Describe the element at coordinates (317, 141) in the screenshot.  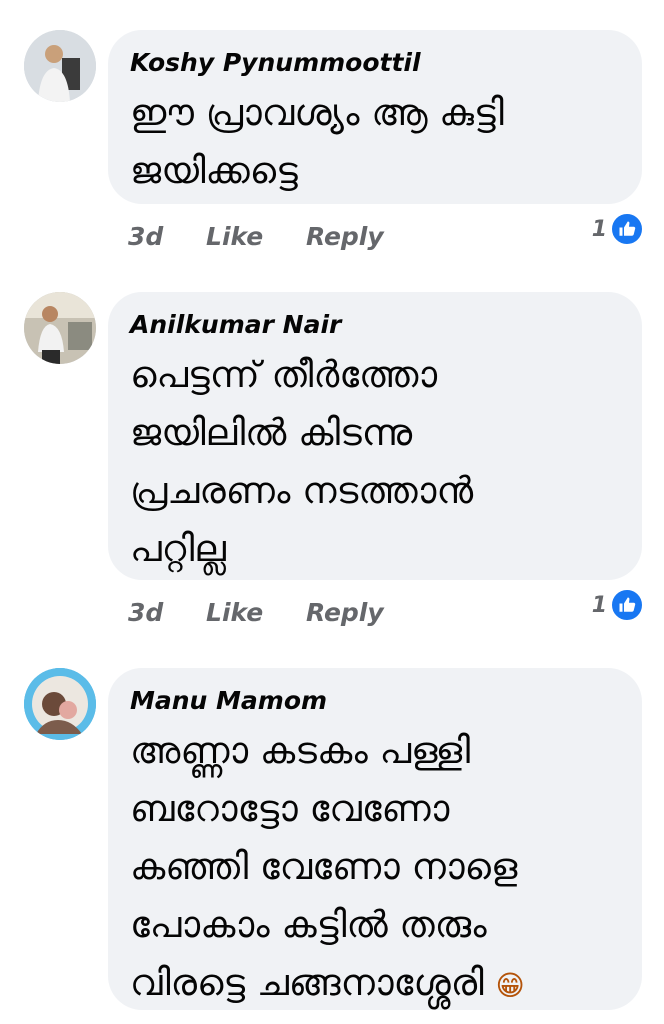
I see `comment-text: ഈ പ്രാവശ്യം ആ കുട്ടി ജയിക്കട്ടെ` at that location.